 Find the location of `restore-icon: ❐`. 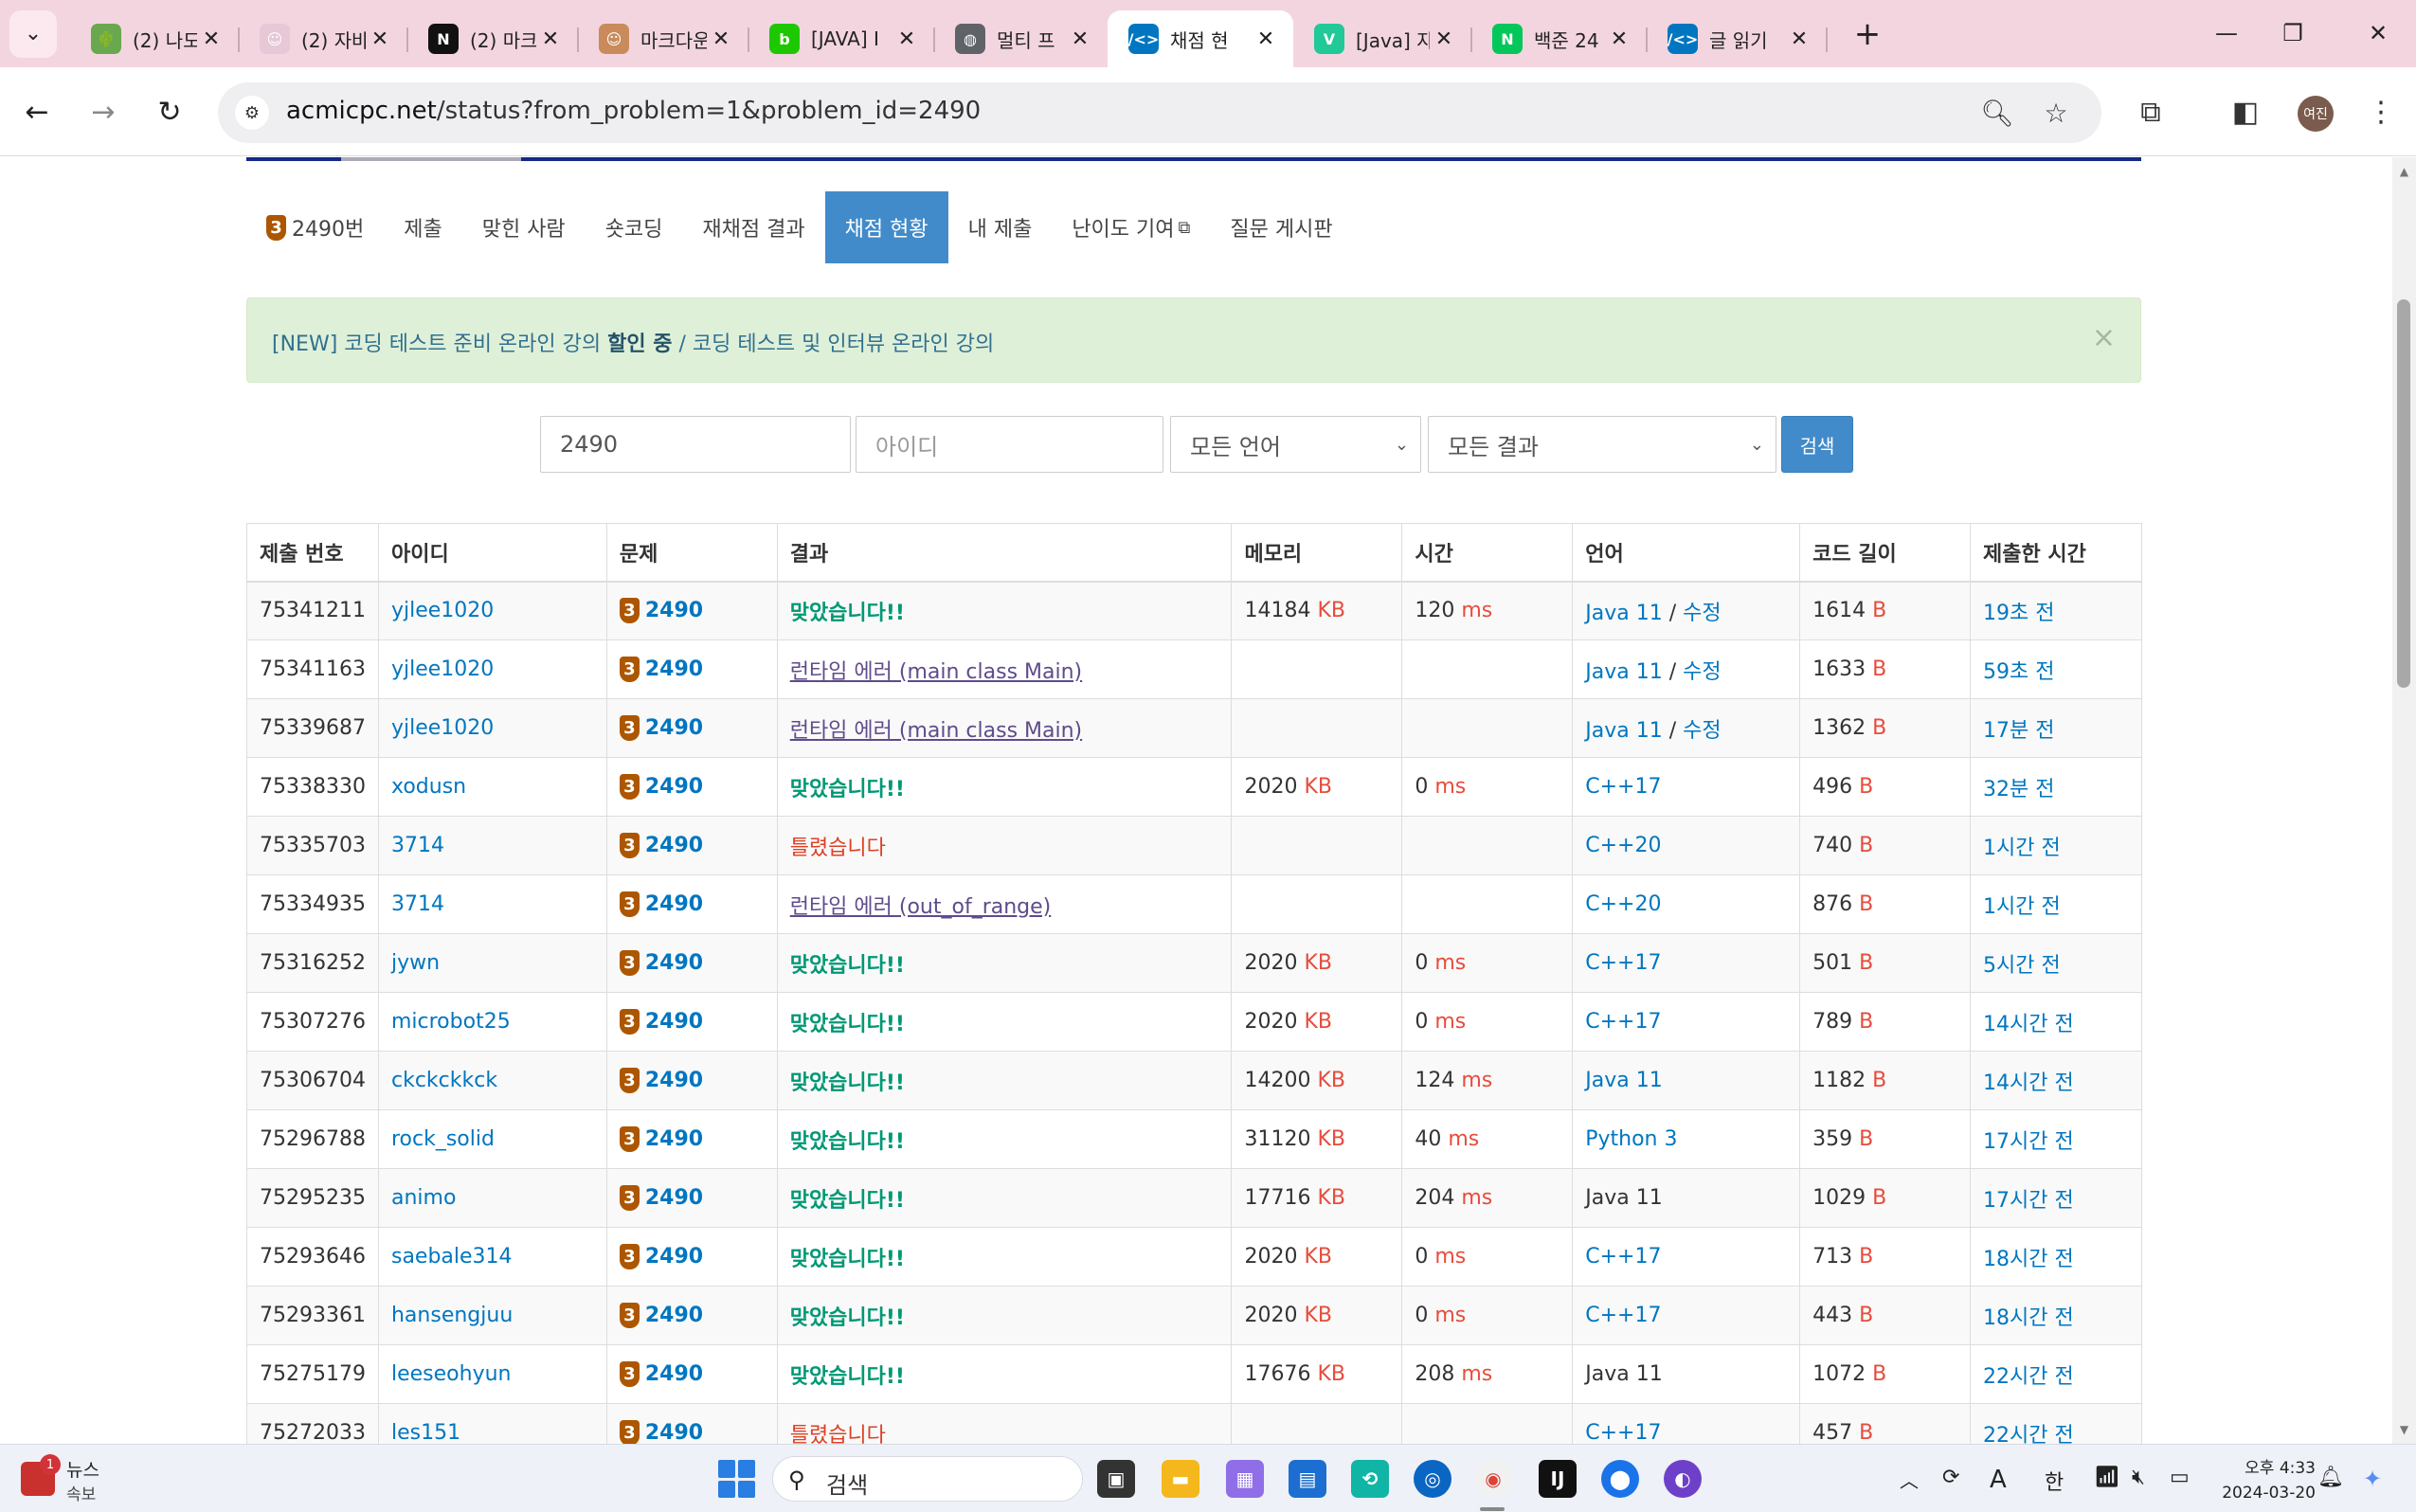

restore-icon: ❐ is located at coordinates (2293, 33).